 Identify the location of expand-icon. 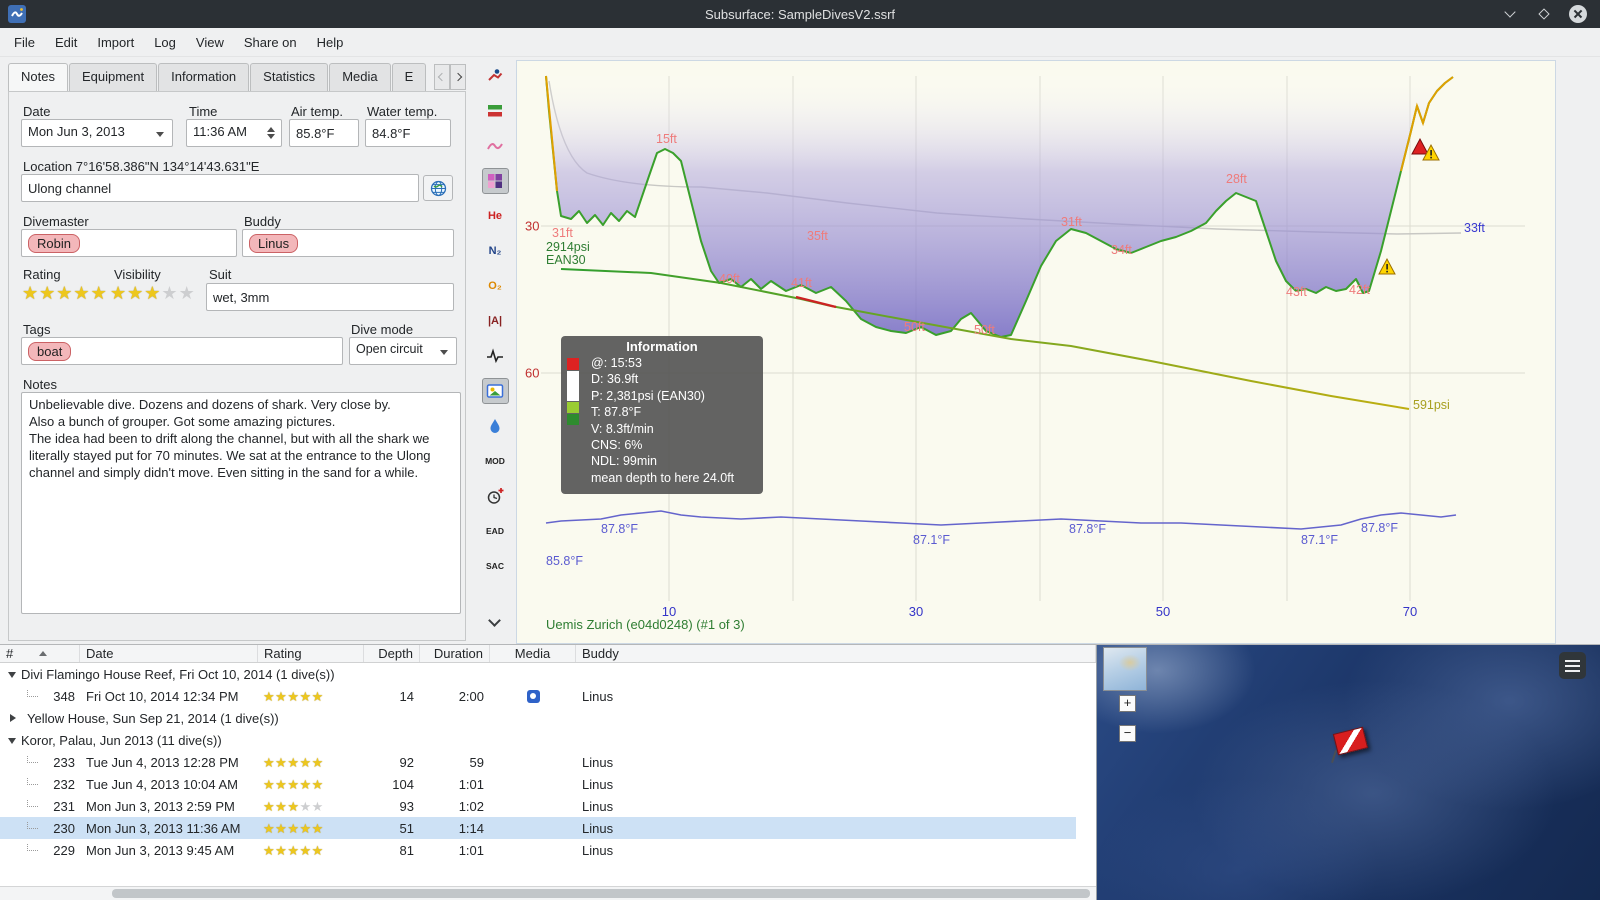
(15, 718).